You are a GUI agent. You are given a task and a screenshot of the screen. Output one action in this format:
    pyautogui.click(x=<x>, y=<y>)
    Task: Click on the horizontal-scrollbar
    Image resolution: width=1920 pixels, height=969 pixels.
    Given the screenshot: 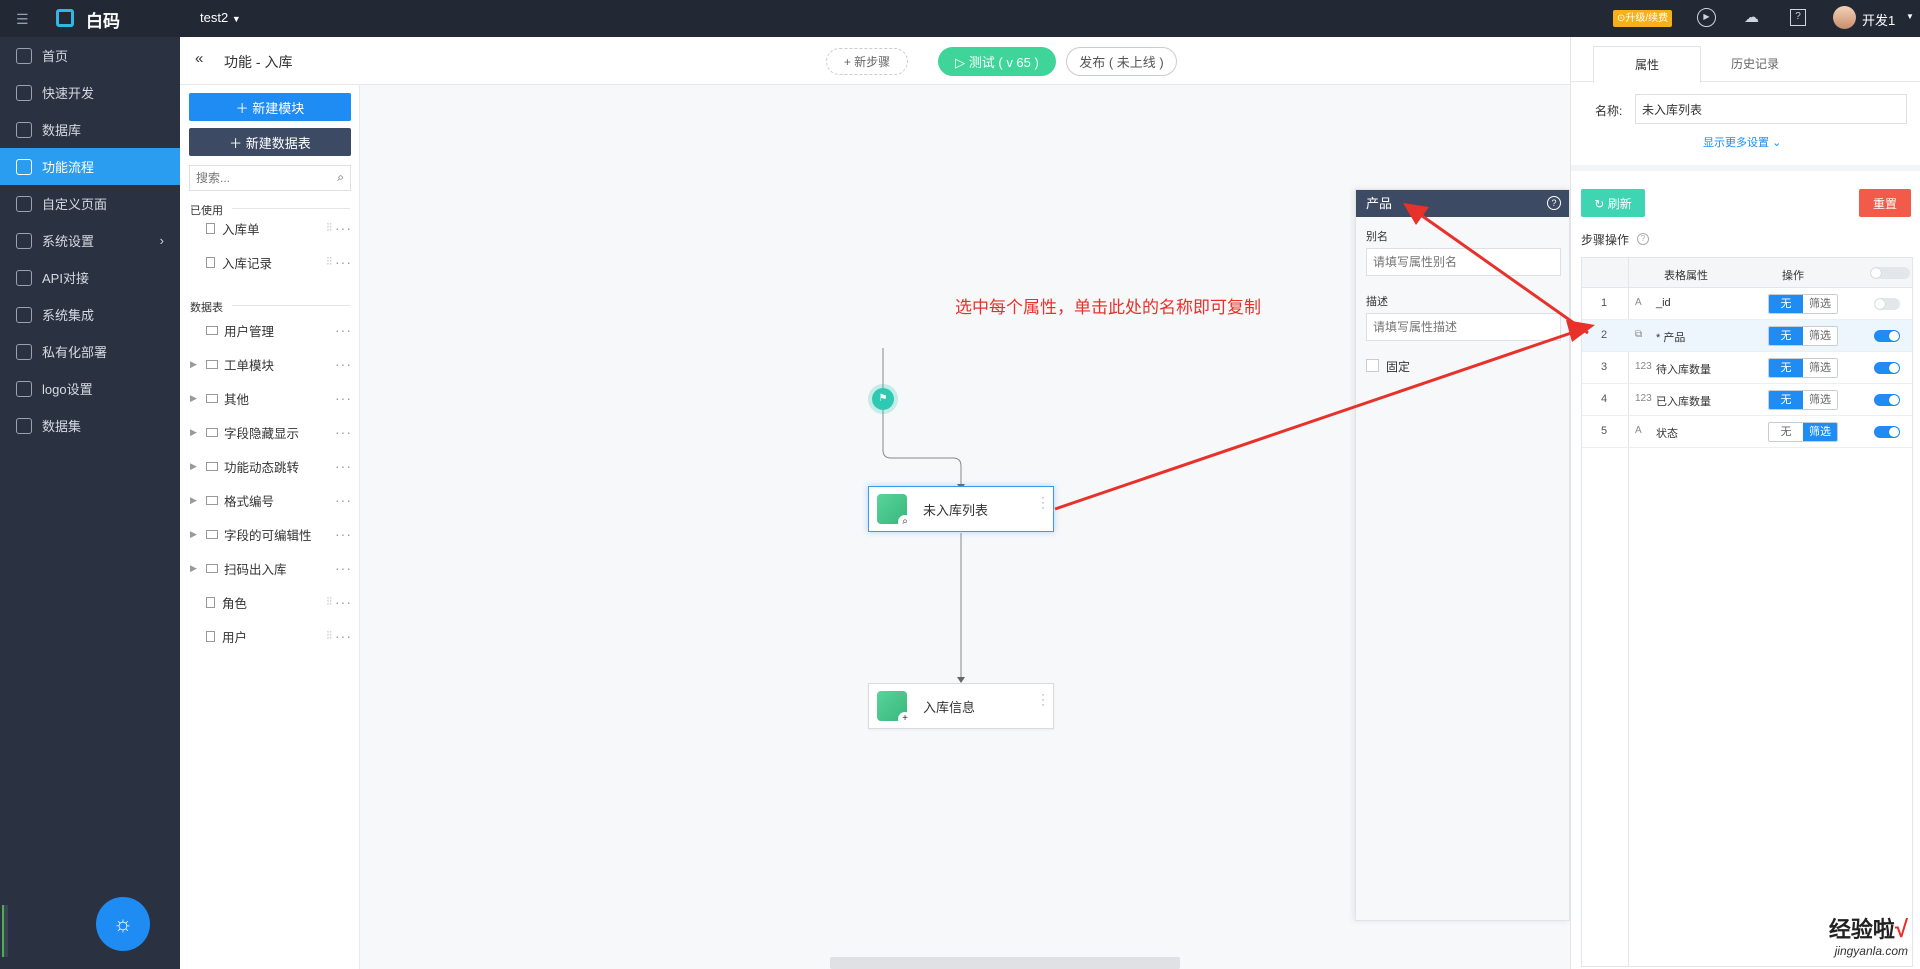 What is the action you would take?
    pyautogui.click(x=1005, y=963)
    